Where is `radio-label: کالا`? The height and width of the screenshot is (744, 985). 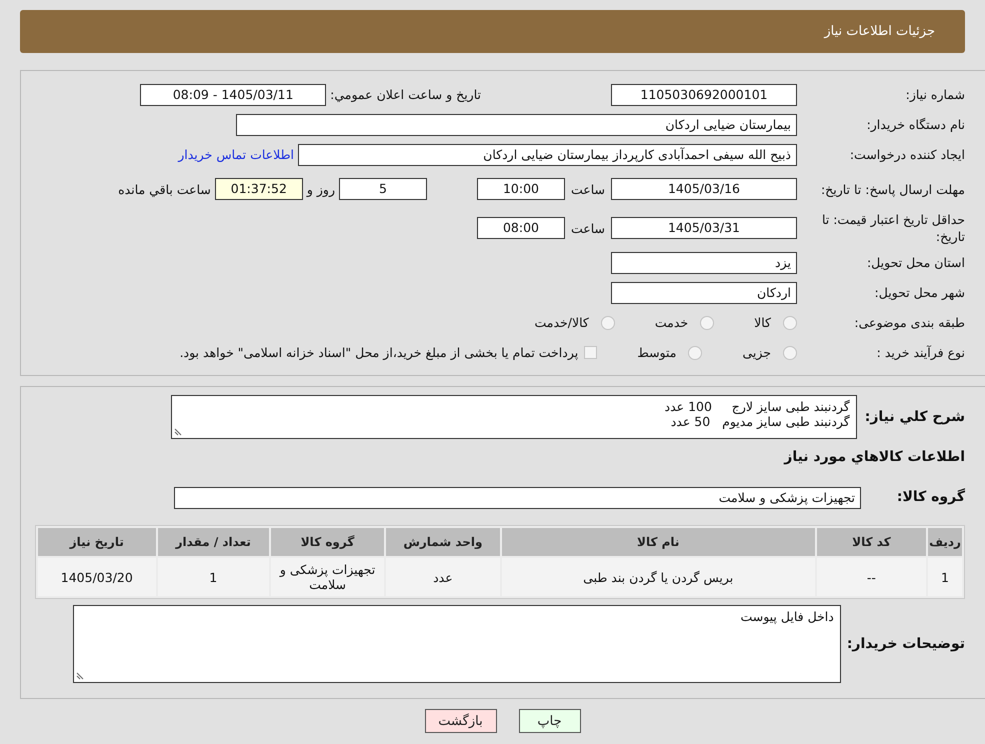 radio-label: کالا is located at coordinates (762, 322).